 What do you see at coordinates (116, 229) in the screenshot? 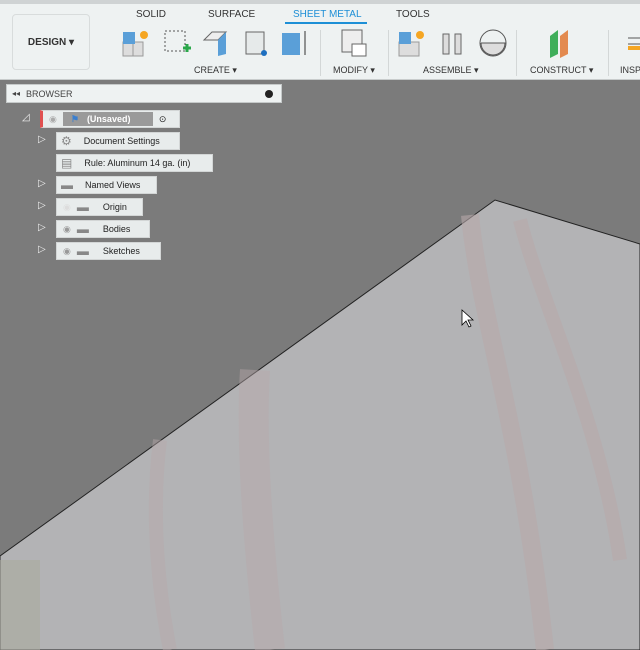
I see `browser-item-label: Bodies` at bounding box center [116, 229].